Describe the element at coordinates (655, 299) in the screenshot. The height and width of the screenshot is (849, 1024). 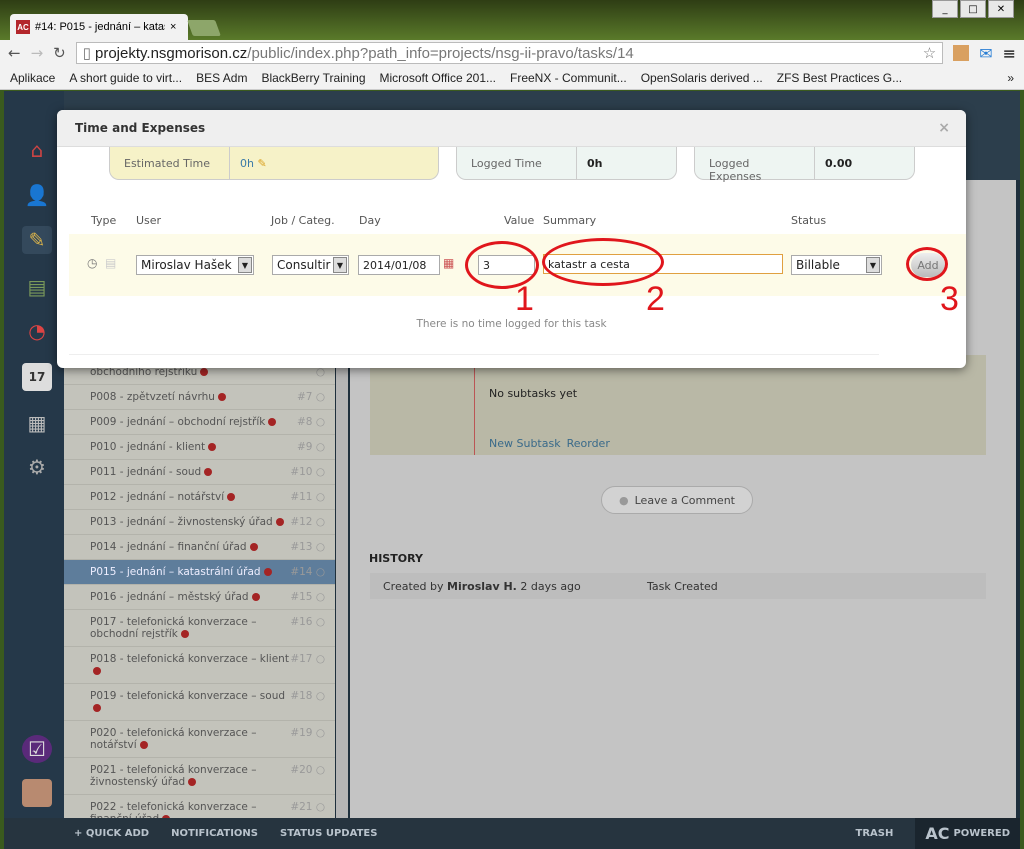
I see `annotation-label-2: 2` at that location.